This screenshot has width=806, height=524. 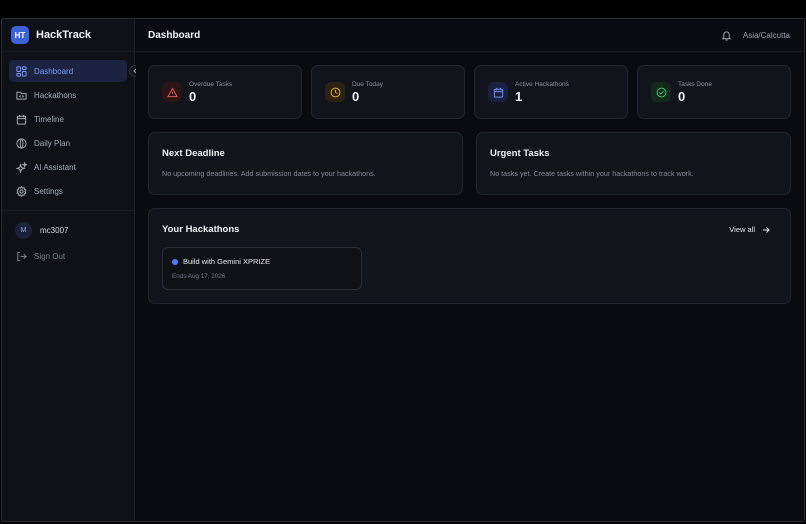 I want to click on sidebar-item-label: Dashboard, so click(x=54, y=71).